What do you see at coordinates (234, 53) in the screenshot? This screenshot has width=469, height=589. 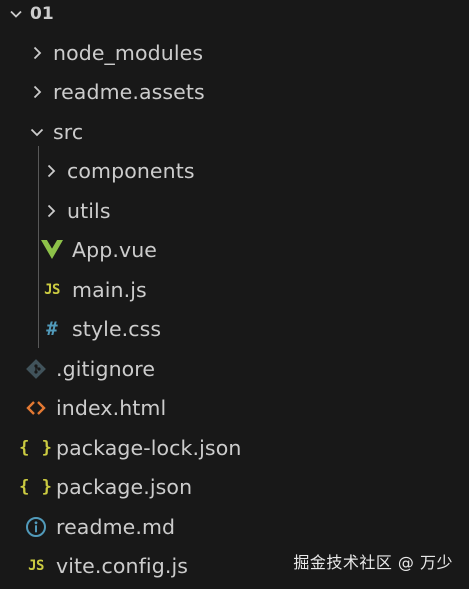 I see `tree-item-node-modules: node_modules` at bounding box center [234, 53].